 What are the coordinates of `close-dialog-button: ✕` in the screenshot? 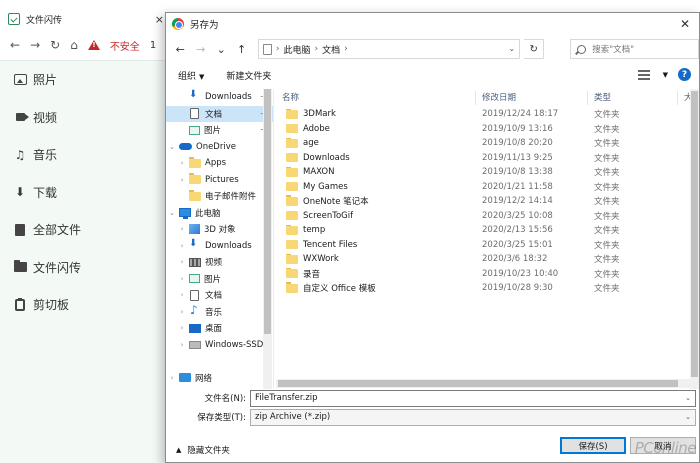 It's located at (685, 24).